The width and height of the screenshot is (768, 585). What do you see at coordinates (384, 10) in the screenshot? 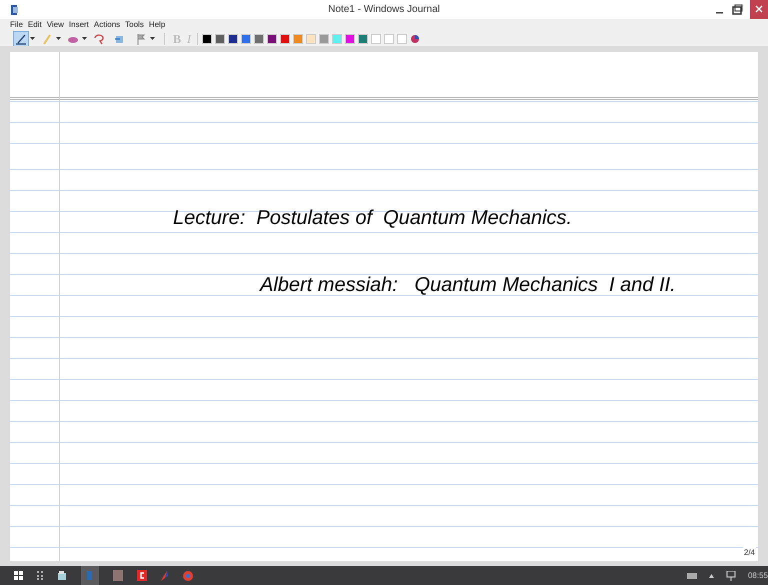
I see `window-title: Note1 - Windows Journal` at bounding box center [384, 10].